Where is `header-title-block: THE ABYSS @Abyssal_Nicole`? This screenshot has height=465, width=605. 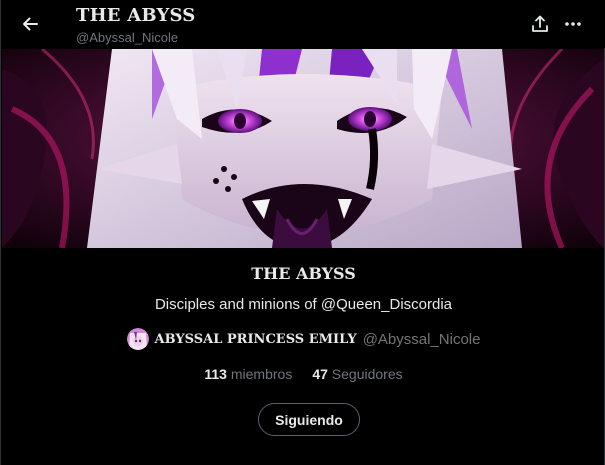
header-title-block: THE ABYSS @Abyssal_Nicole is located at coordinates (136, 26).